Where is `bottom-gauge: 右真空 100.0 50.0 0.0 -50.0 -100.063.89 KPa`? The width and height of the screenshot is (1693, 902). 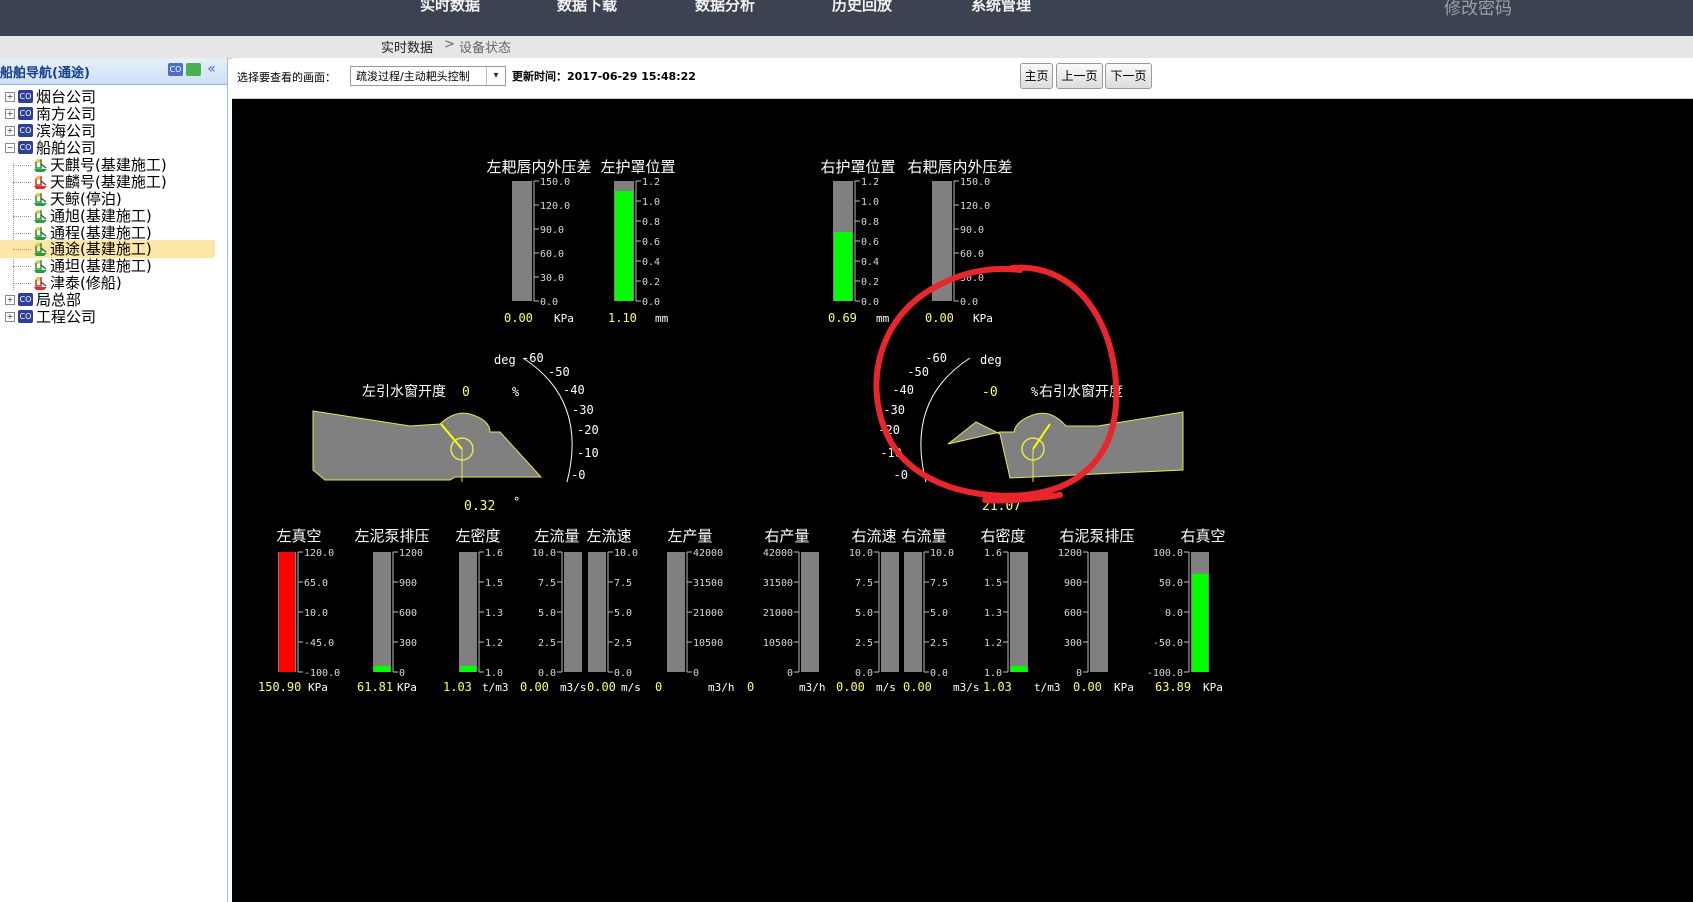 bottom-gauge: 右真空 100.0 50.0 0.0 -50.0 -100.063.89 KPa is located at coordinates (1186, 610).